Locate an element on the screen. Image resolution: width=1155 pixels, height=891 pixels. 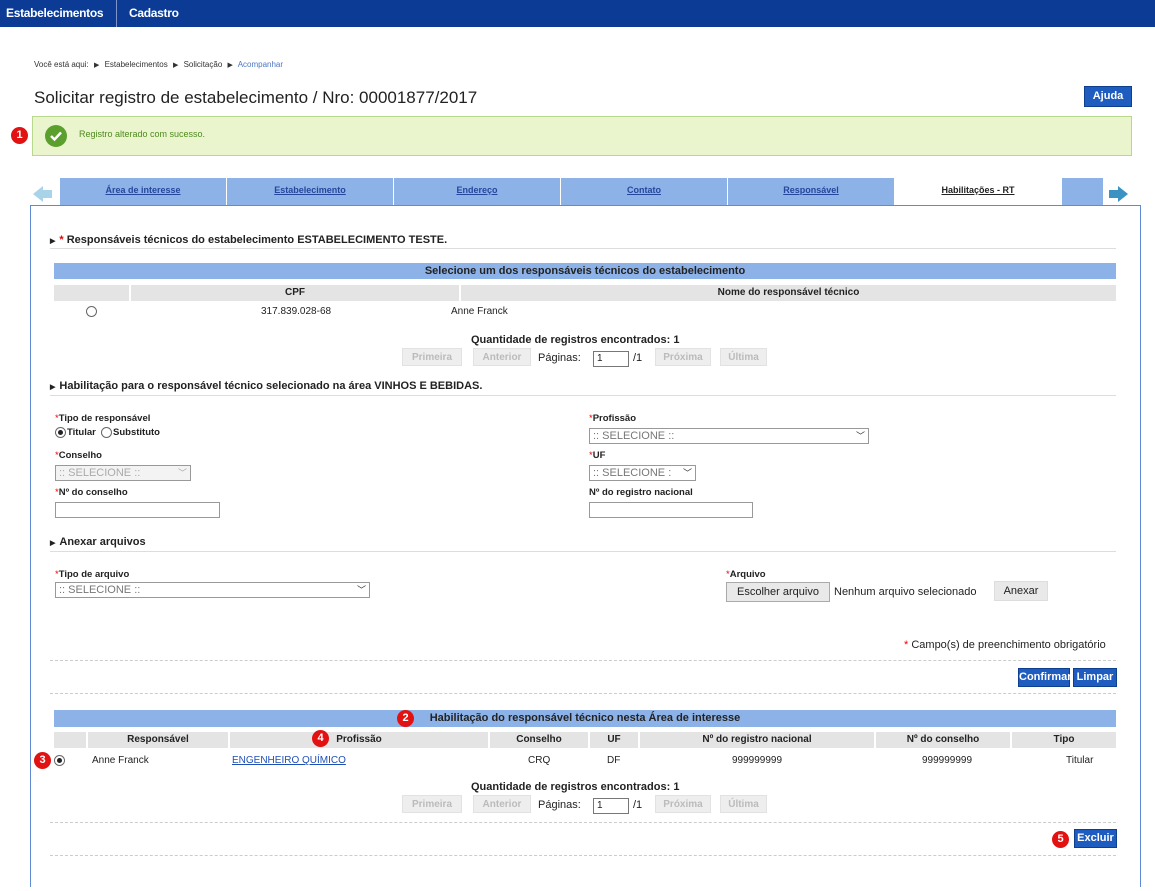
substituto-radio is located at coordinates (106, 432).